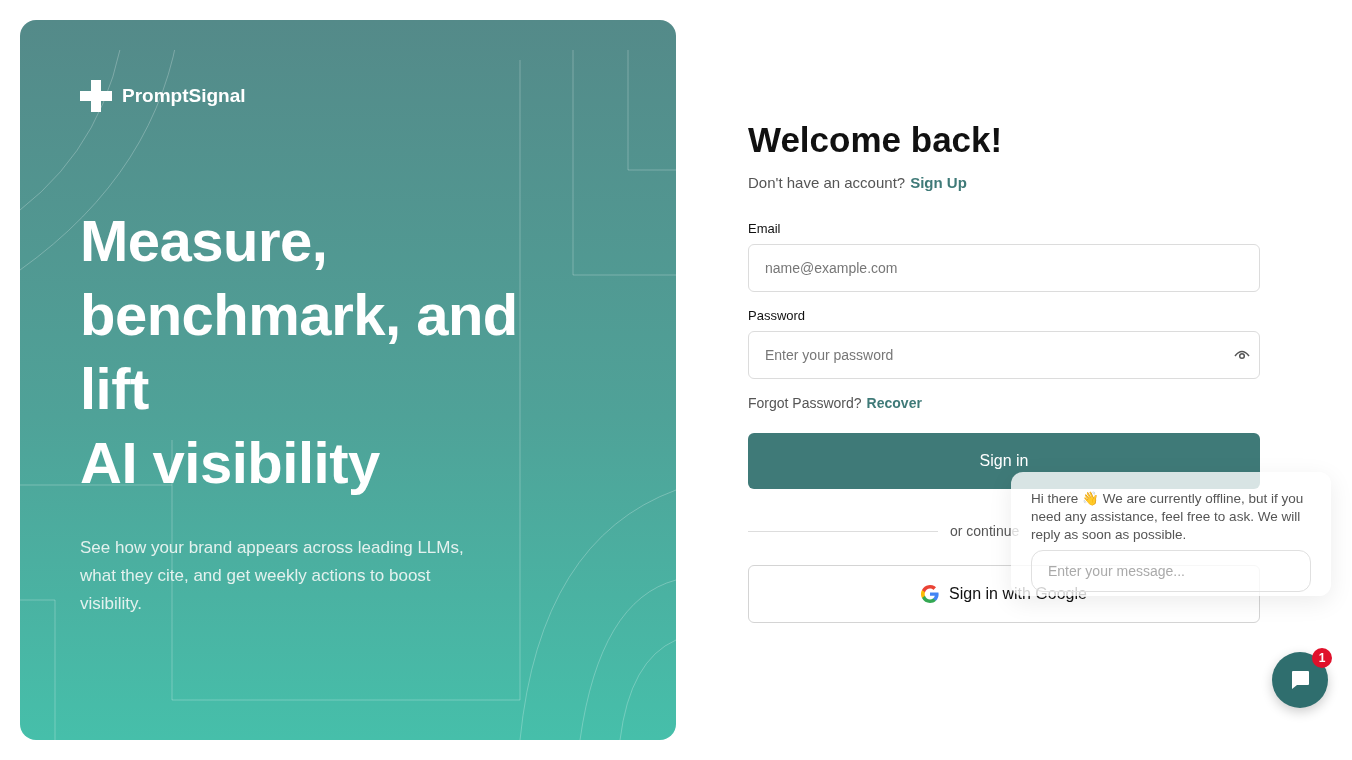 The image size is (1352, 760). I want to click on welcome-title: Welcome back!, so click(876, 140).